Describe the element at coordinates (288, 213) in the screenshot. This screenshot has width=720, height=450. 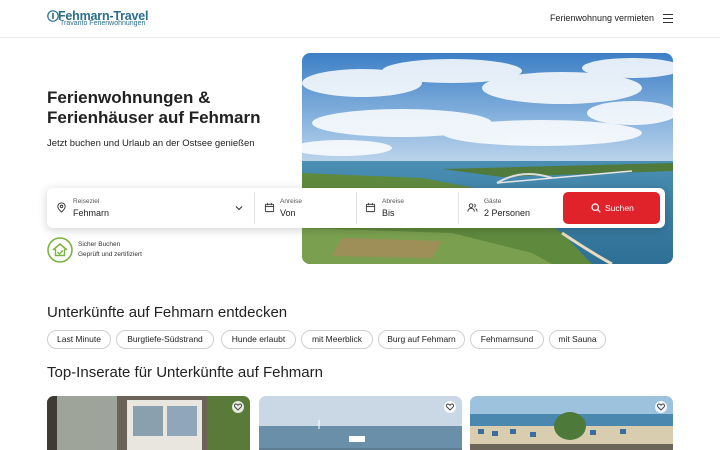
I see `arrival-value: Von` at that location.